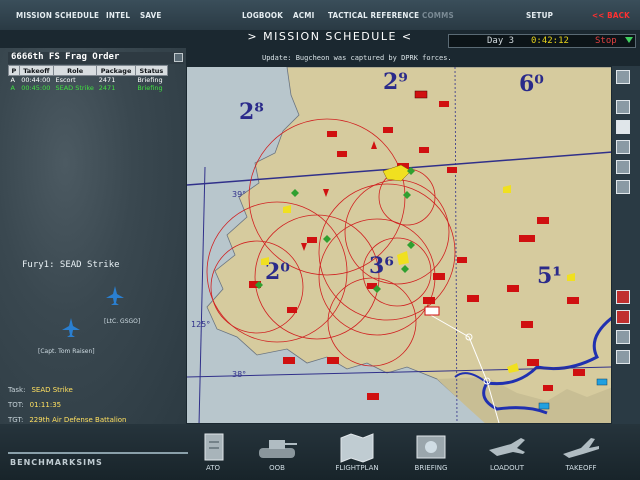  I want to click on logo-underline, so click(98, 453).